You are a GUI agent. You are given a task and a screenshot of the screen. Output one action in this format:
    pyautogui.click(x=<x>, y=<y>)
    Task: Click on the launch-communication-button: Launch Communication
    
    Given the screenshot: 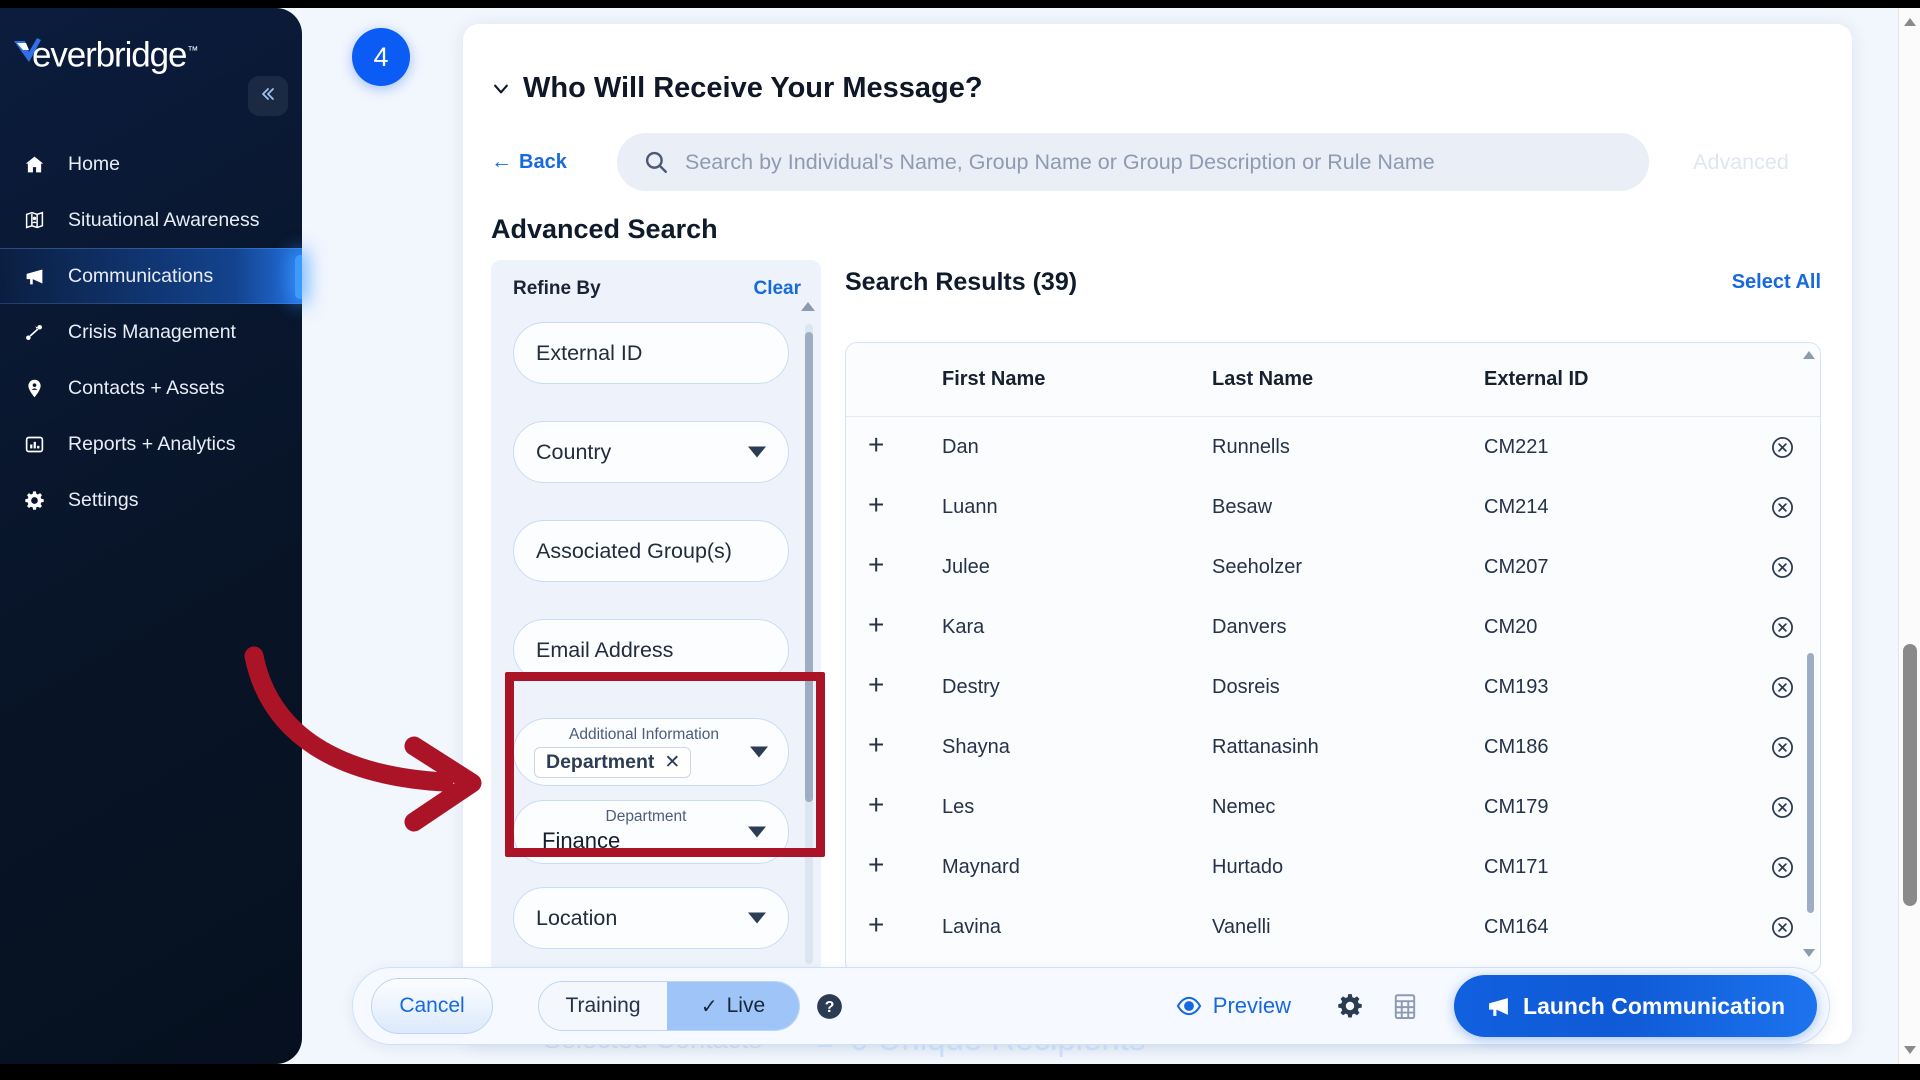 What is the action you would take?
    pyautogui.click(x=1635, y=1006)
    